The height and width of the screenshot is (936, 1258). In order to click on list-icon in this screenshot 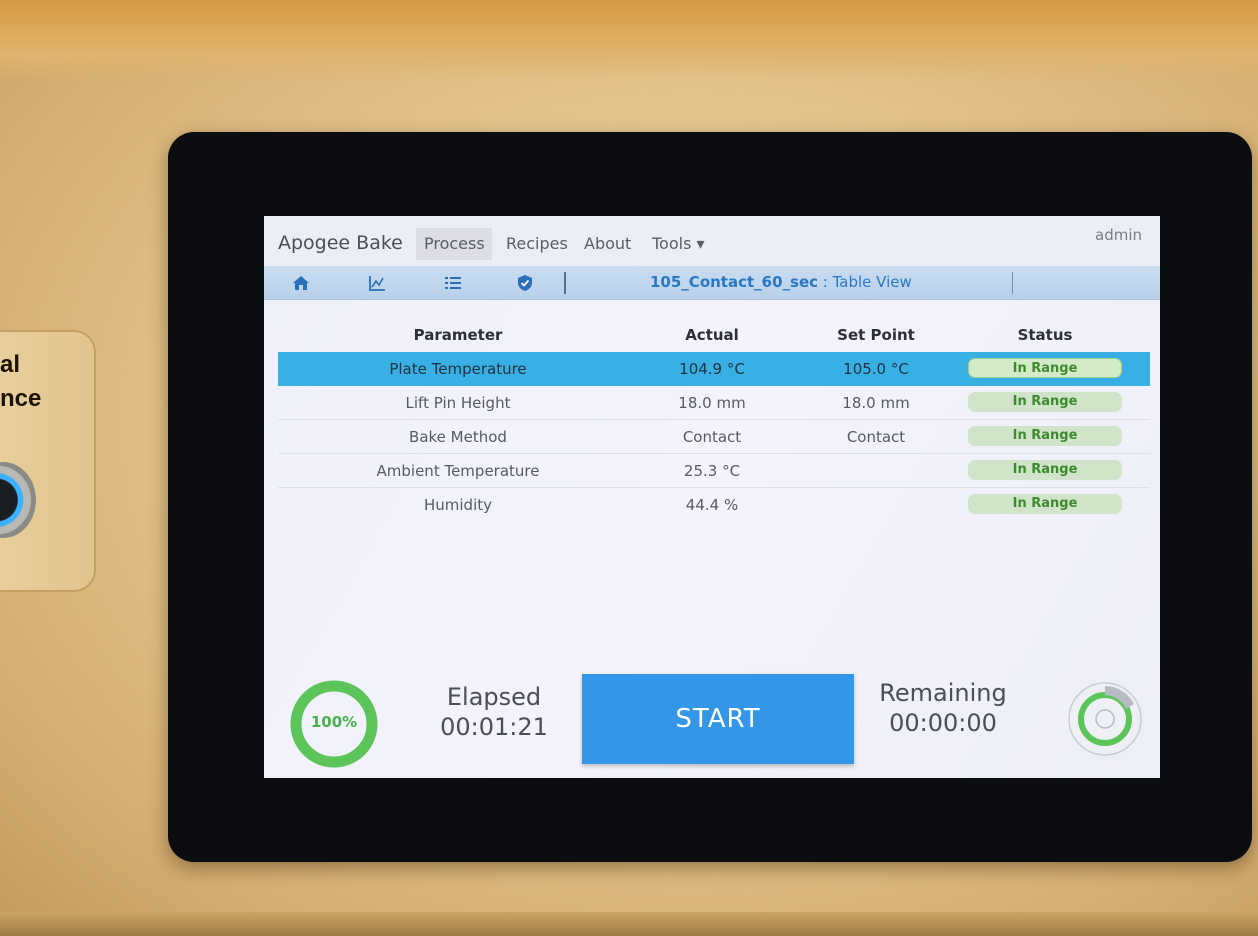, I will do `click(453, 283)`.